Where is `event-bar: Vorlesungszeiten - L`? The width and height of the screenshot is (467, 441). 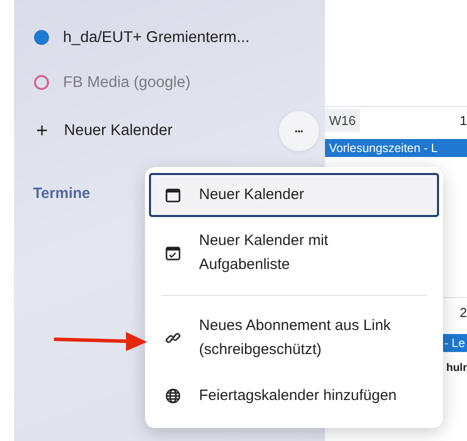 event-bar: Vorlesungszeiten - L is located at coordinates (396, 148).